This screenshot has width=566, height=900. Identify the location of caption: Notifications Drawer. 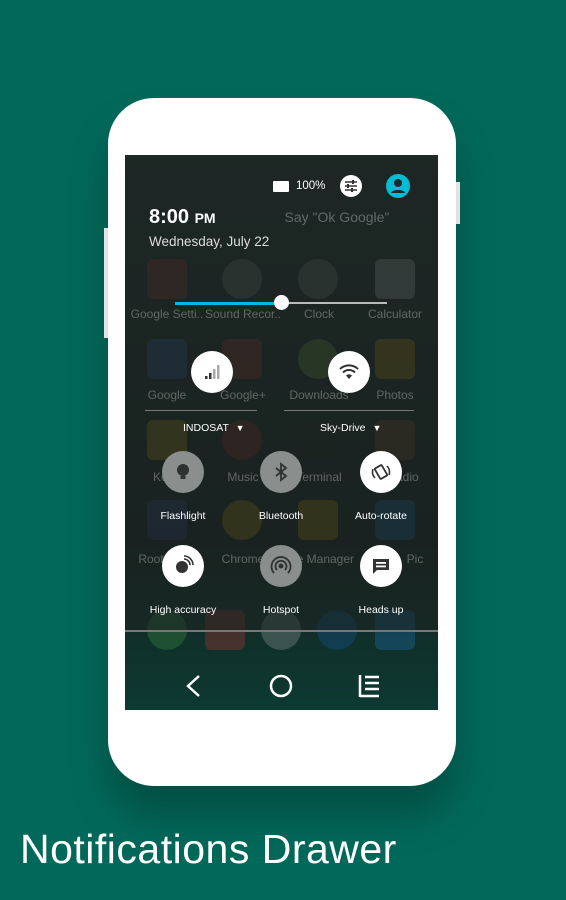
(208, 849).